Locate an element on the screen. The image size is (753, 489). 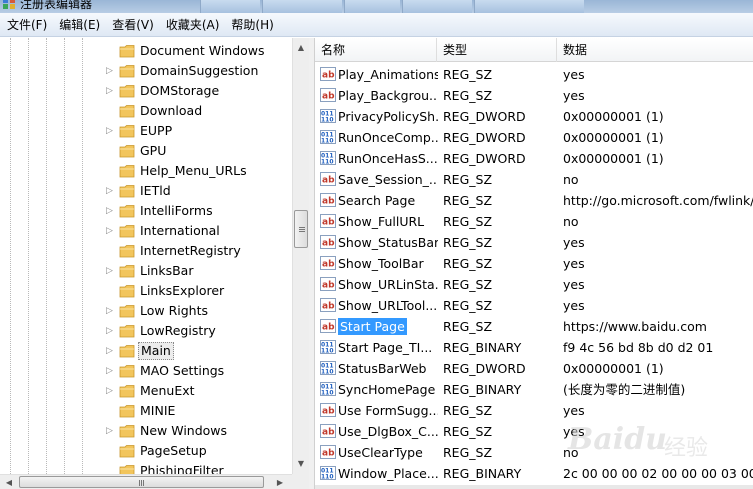
column-header-data: 数据 is located at coordinates (655, 50).